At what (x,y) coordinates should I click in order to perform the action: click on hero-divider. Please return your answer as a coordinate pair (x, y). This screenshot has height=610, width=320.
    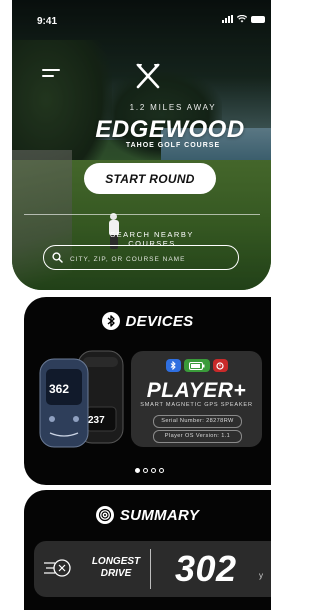
    Looking at the image, I should click on (142, 214).